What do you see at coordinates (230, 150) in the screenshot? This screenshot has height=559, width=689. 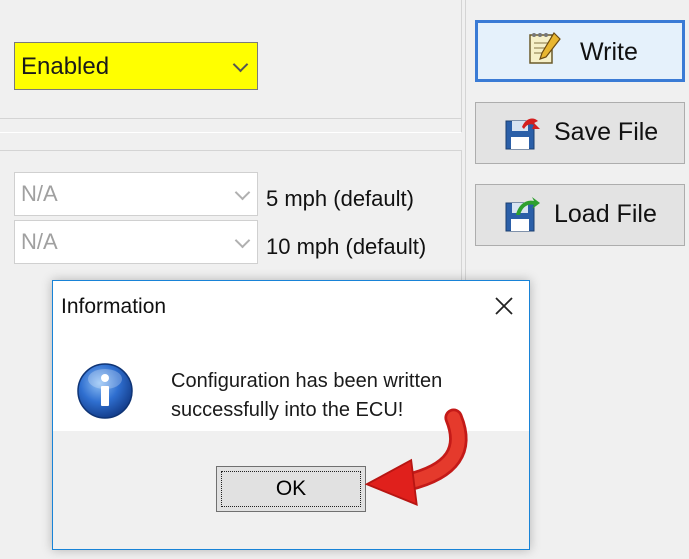 I see `group-bottom-border` at bounding box center [230, 150].